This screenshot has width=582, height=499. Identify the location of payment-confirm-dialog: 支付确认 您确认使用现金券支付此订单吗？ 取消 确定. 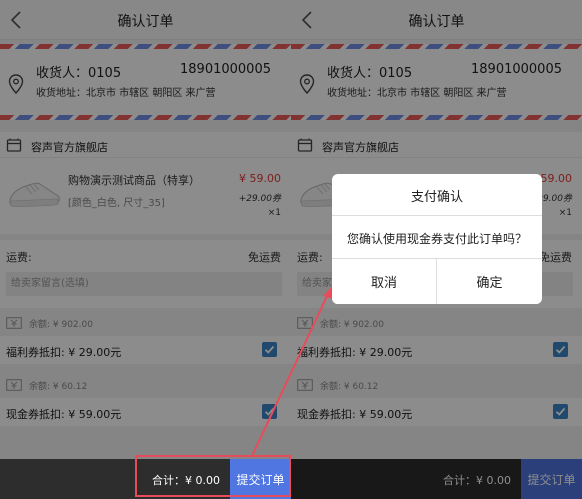
(437, 239).